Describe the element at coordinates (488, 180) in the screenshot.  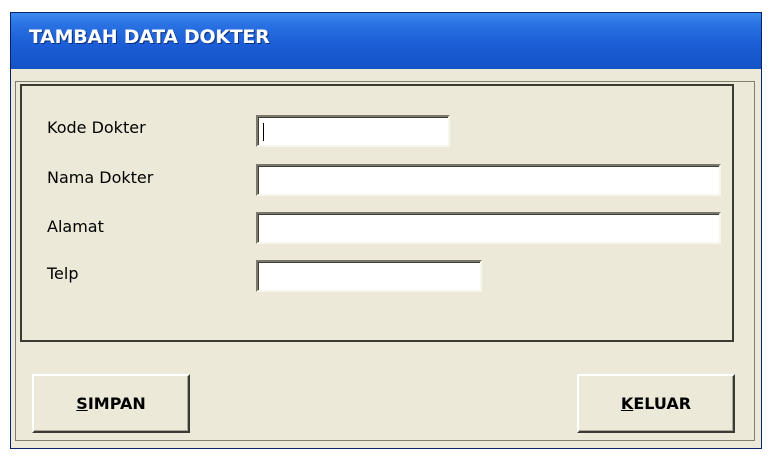
I see `nama-dokter-input` at that location.